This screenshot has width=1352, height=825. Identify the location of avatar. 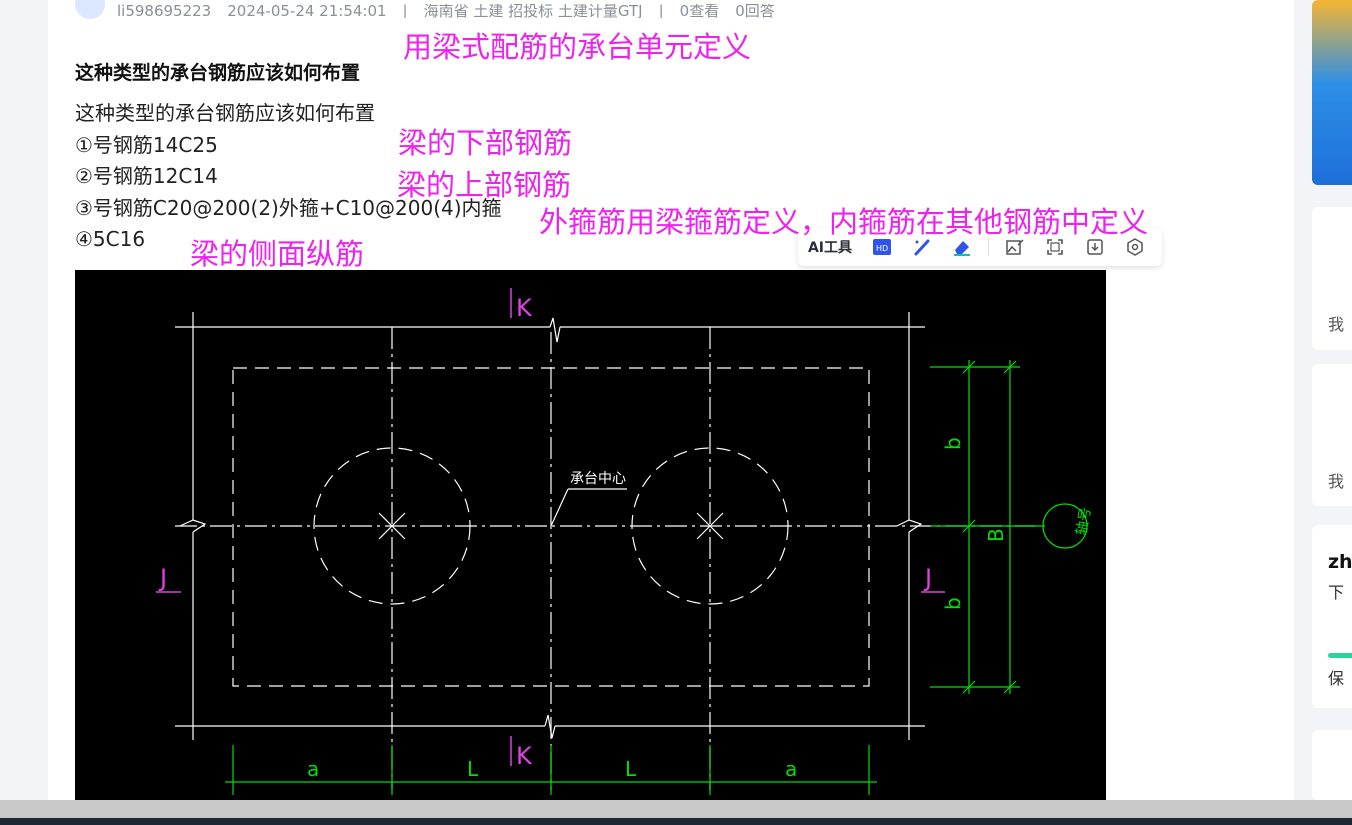
(90, 9).